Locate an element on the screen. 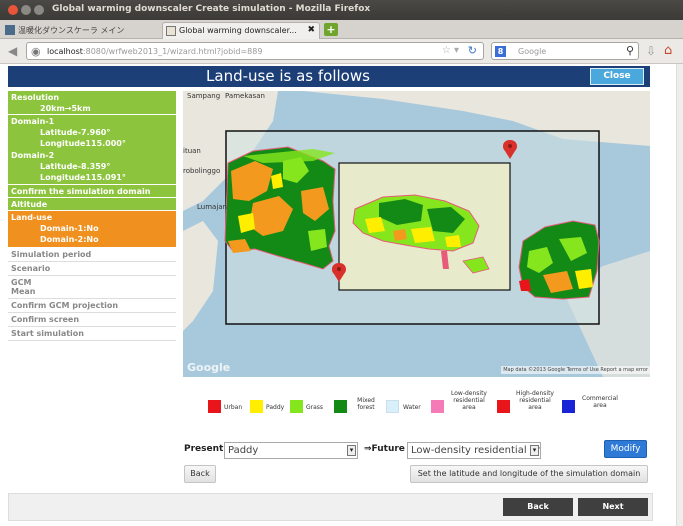 The width and height of the screenshot is (683, 526). sidebar-heading: Confirm GCM projection is located at coordinates (65, 305).